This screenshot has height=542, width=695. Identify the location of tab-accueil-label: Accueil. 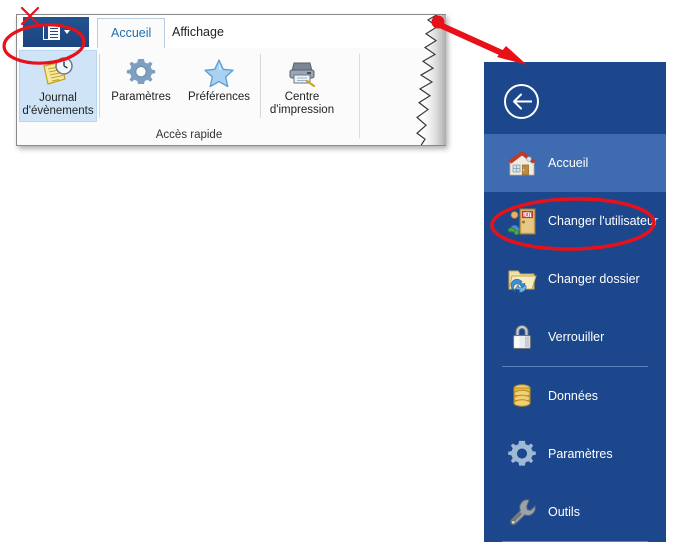
(131, 33).